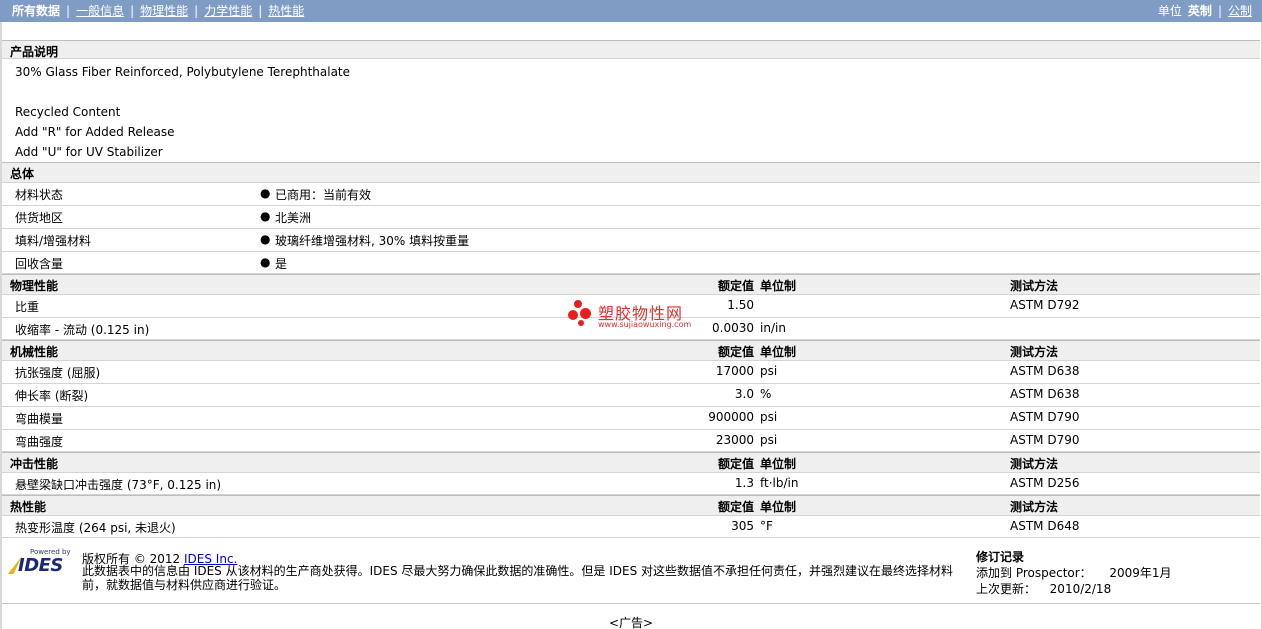 The height and width of the screenshot is (629, 1262). I want to click on row-value: 1.3, so click(744, 483).